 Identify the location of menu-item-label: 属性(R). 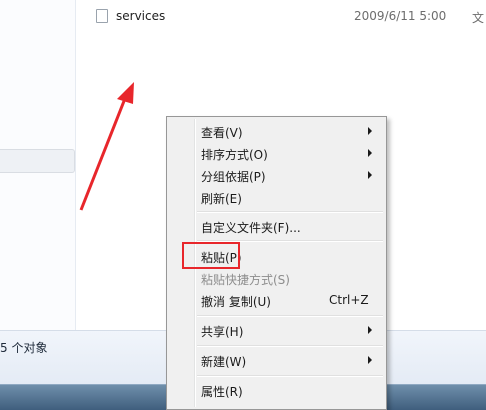
(222, 392).